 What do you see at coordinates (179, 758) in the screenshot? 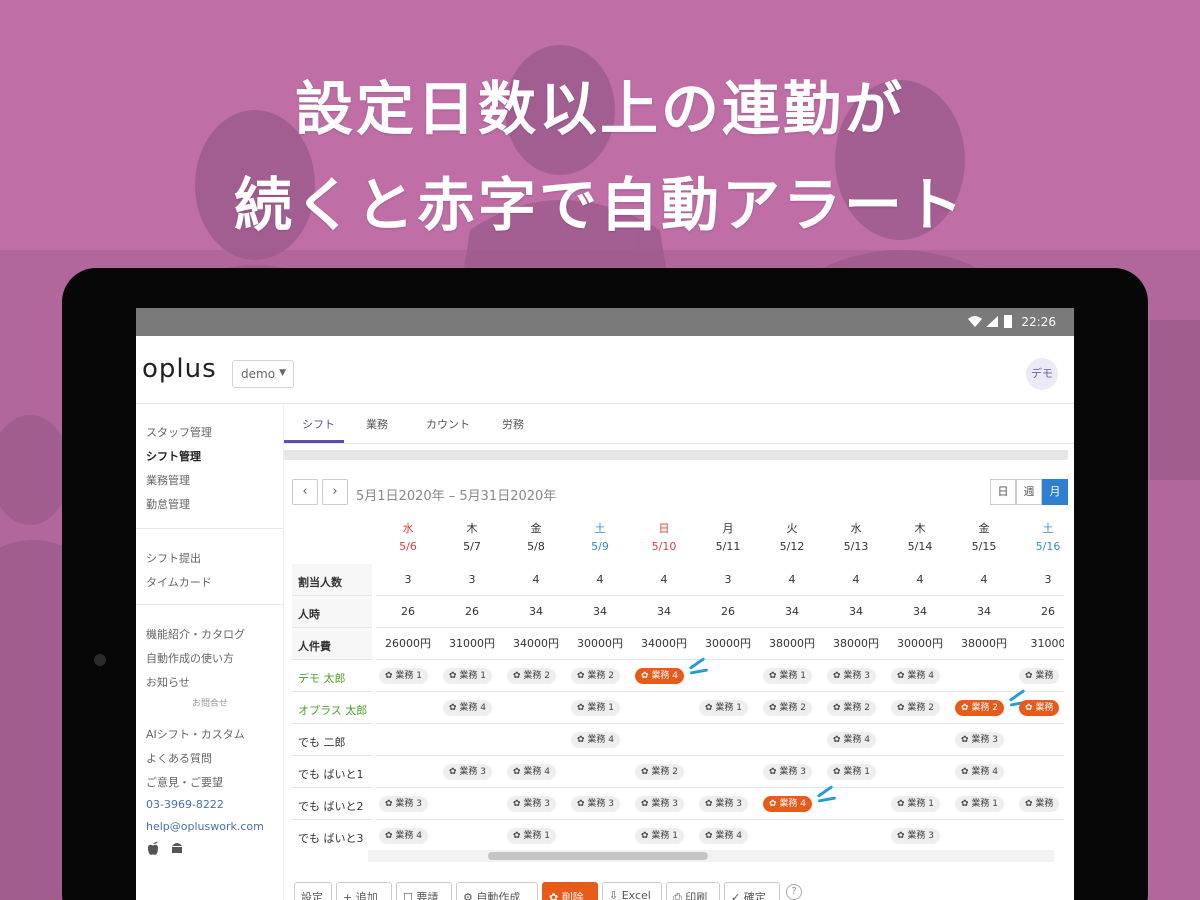
I see `sidebar-item-faq: よくある質問` at bounding box center [179, 758].